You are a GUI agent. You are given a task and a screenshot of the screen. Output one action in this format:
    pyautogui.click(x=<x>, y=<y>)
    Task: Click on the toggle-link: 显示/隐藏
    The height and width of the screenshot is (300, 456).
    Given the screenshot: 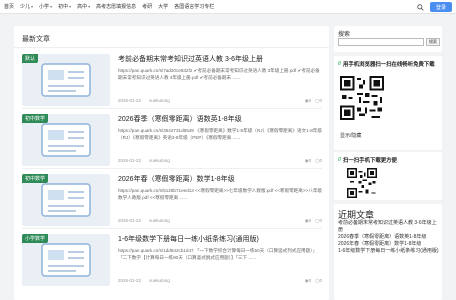 What is the action you would take?
    pyautogui.click(x=350, y=135)
    